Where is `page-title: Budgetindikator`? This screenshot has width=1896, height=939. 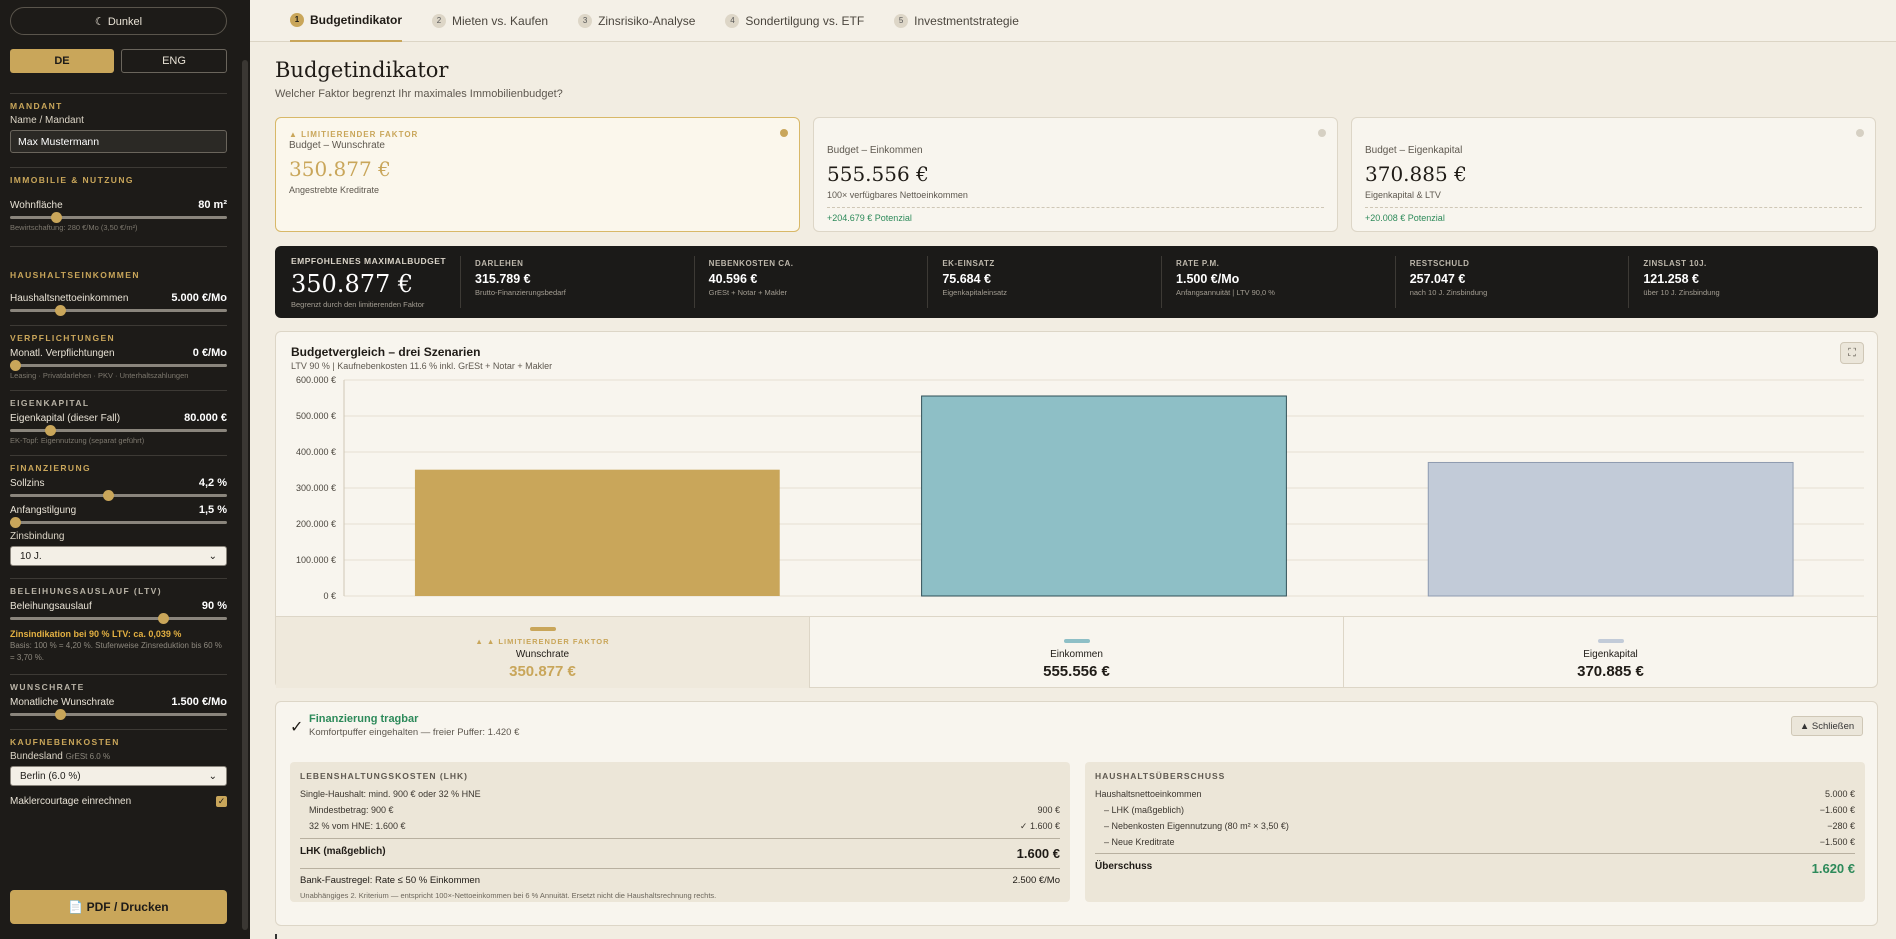 page-title: Budgetindikator is located at coordinates (362, 70).